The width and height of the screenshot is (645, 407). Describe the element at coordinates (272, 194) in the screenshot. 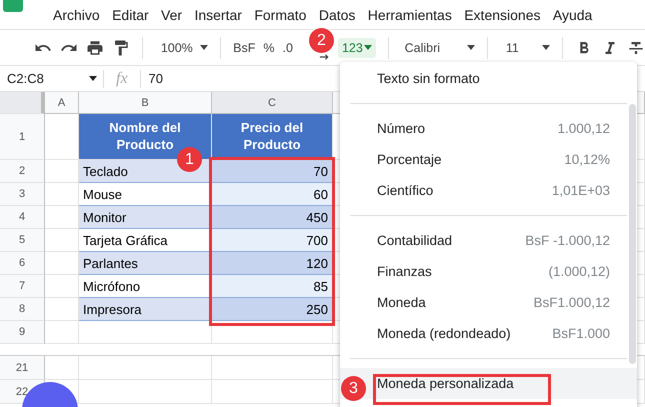

I see `table-cell: 60` at that location.